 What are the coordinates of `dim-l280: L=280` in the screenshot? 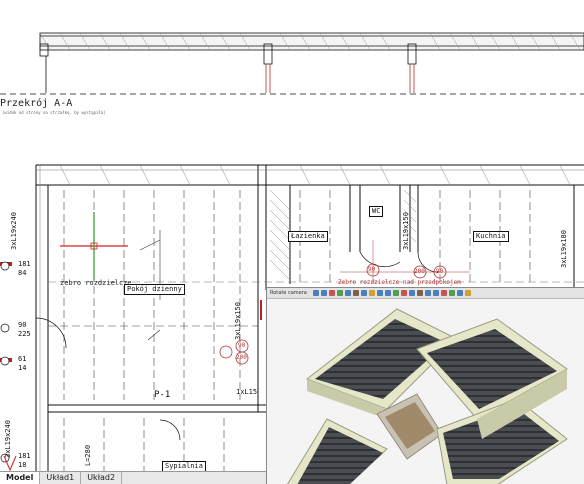 It's located at (88, 455).